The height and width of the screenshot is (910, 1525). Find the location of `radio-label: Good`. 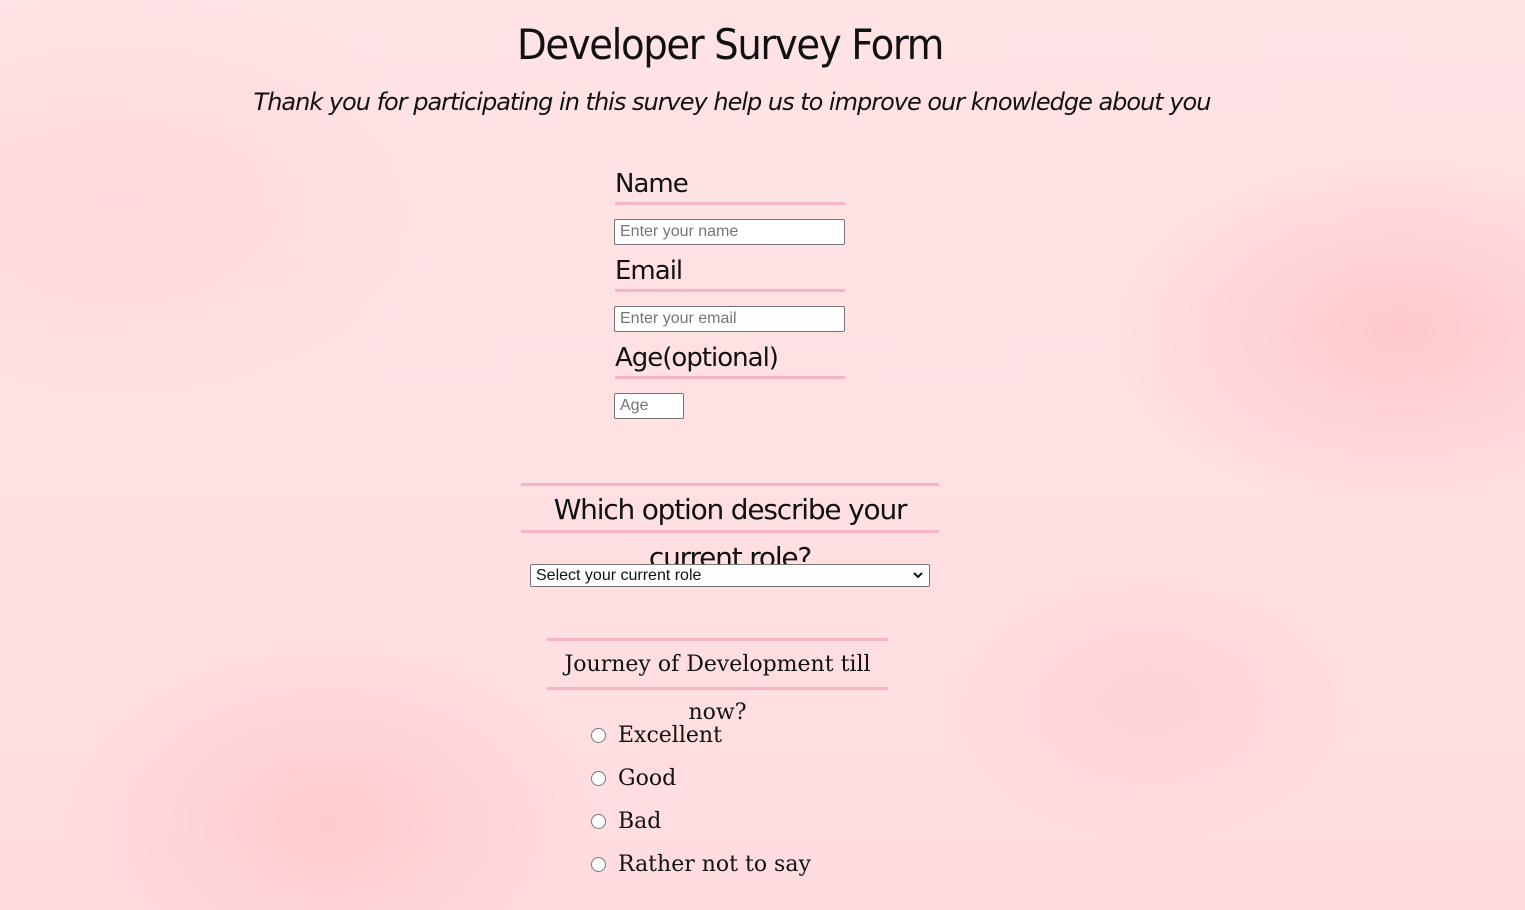

radio-label: Good is located at coordinates (647, 778).